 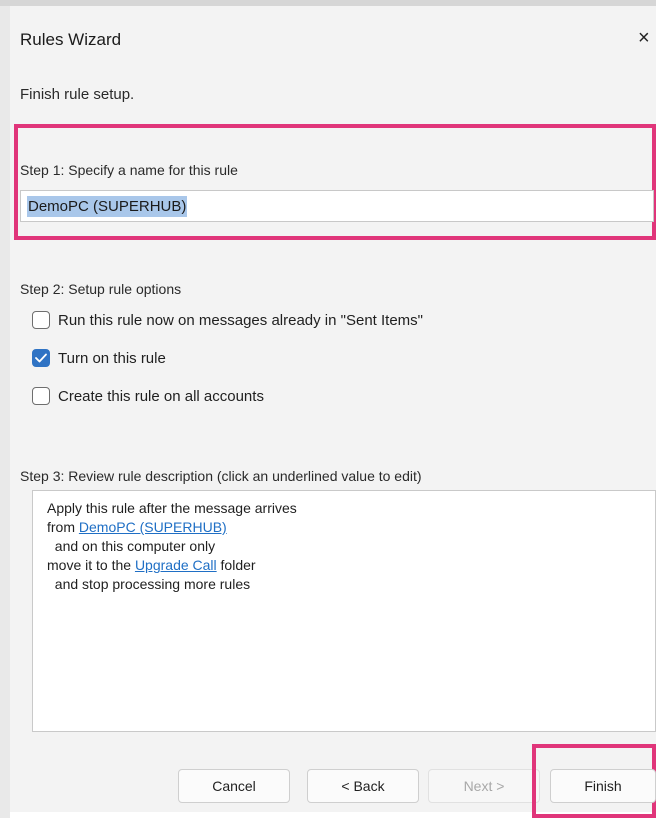 I want to click on folder-suffix: folder, so click(x=236, y=565).